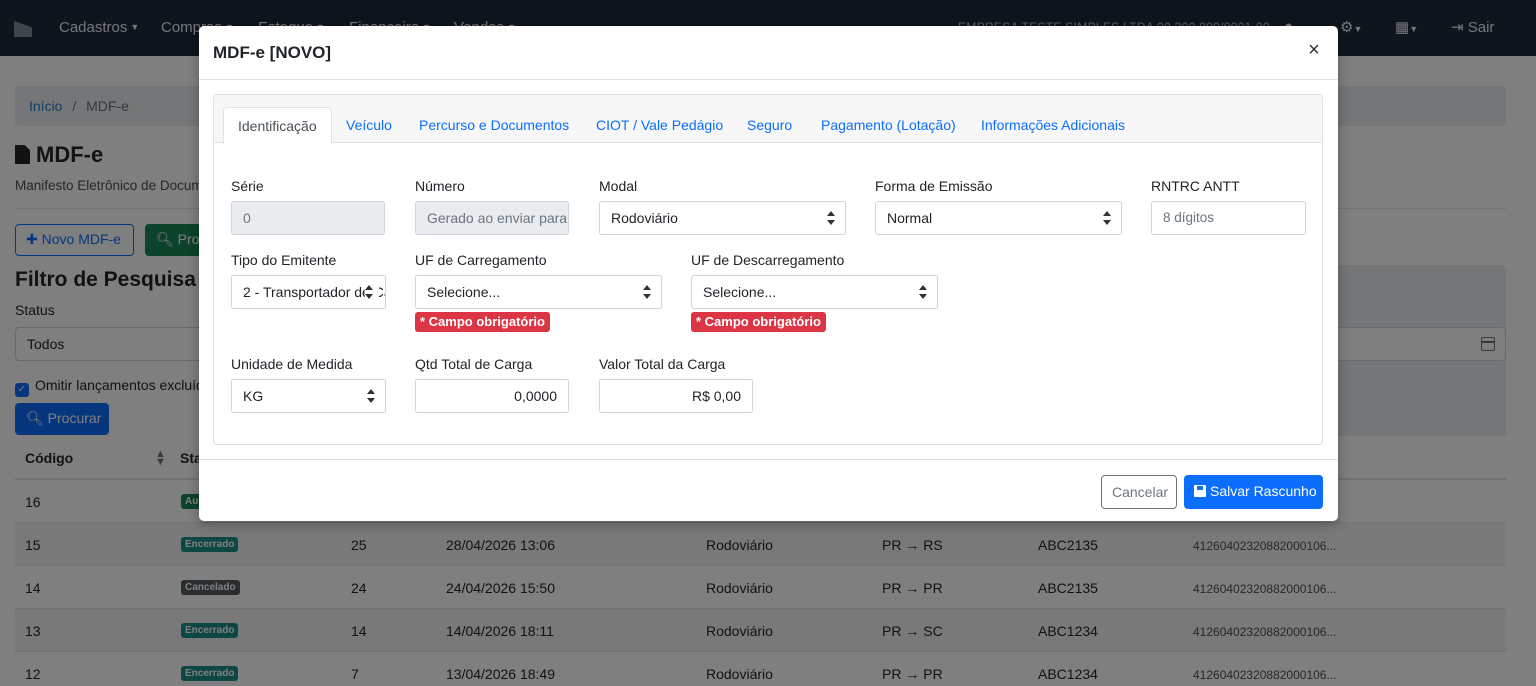  Describe the element at coordinates (474, 364) in the screenshot. I see `qtd-total-carga-label: Qtd Total de Carga` at that location.